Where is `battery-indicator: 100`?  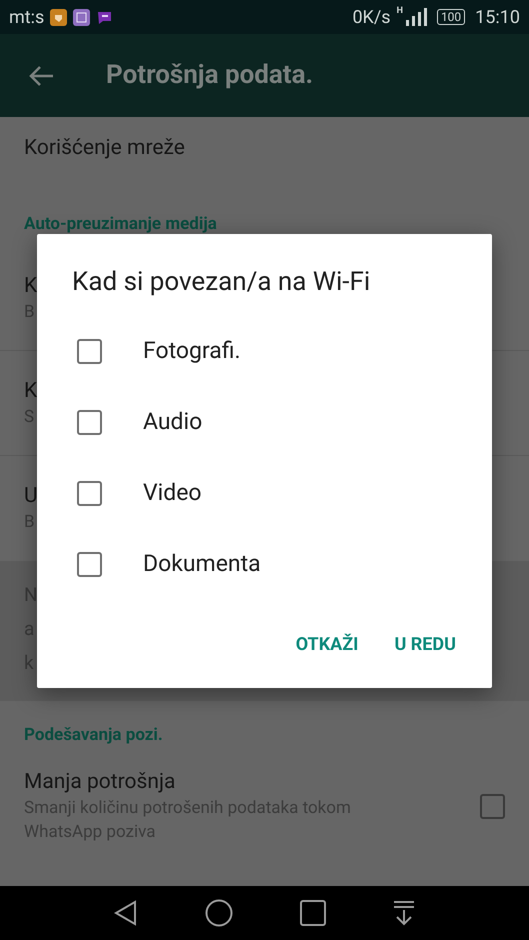
battery-indicator: 100 is located at coordinates (451, 17).